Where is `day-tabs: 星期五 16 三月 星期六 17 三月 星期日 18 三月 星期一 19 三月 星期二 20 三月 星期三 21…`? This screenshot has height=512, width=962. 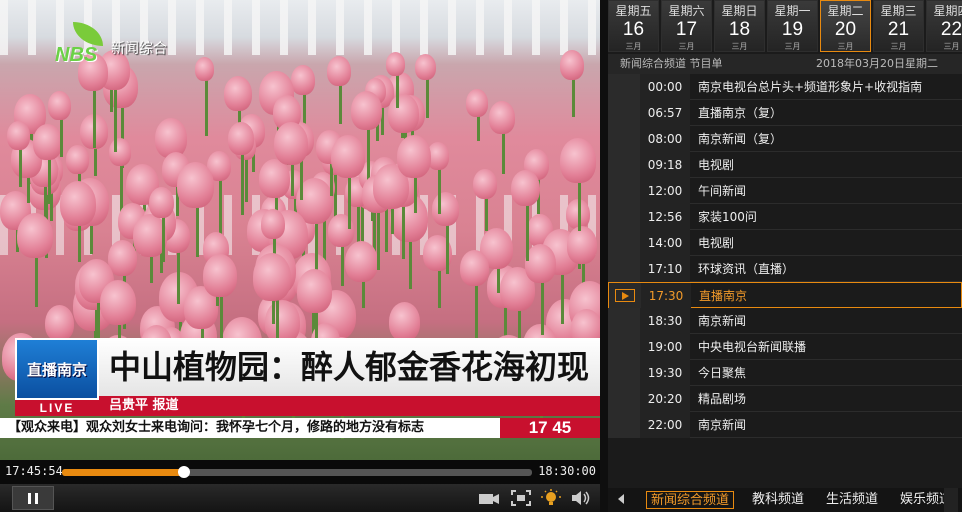 day-tabs: 星期五 16 三月 星期六 17 三月 星期日 18 三月 星期一 19 三月 星期二 20 三月 星期三 21… is located at coordinates (785, 27).